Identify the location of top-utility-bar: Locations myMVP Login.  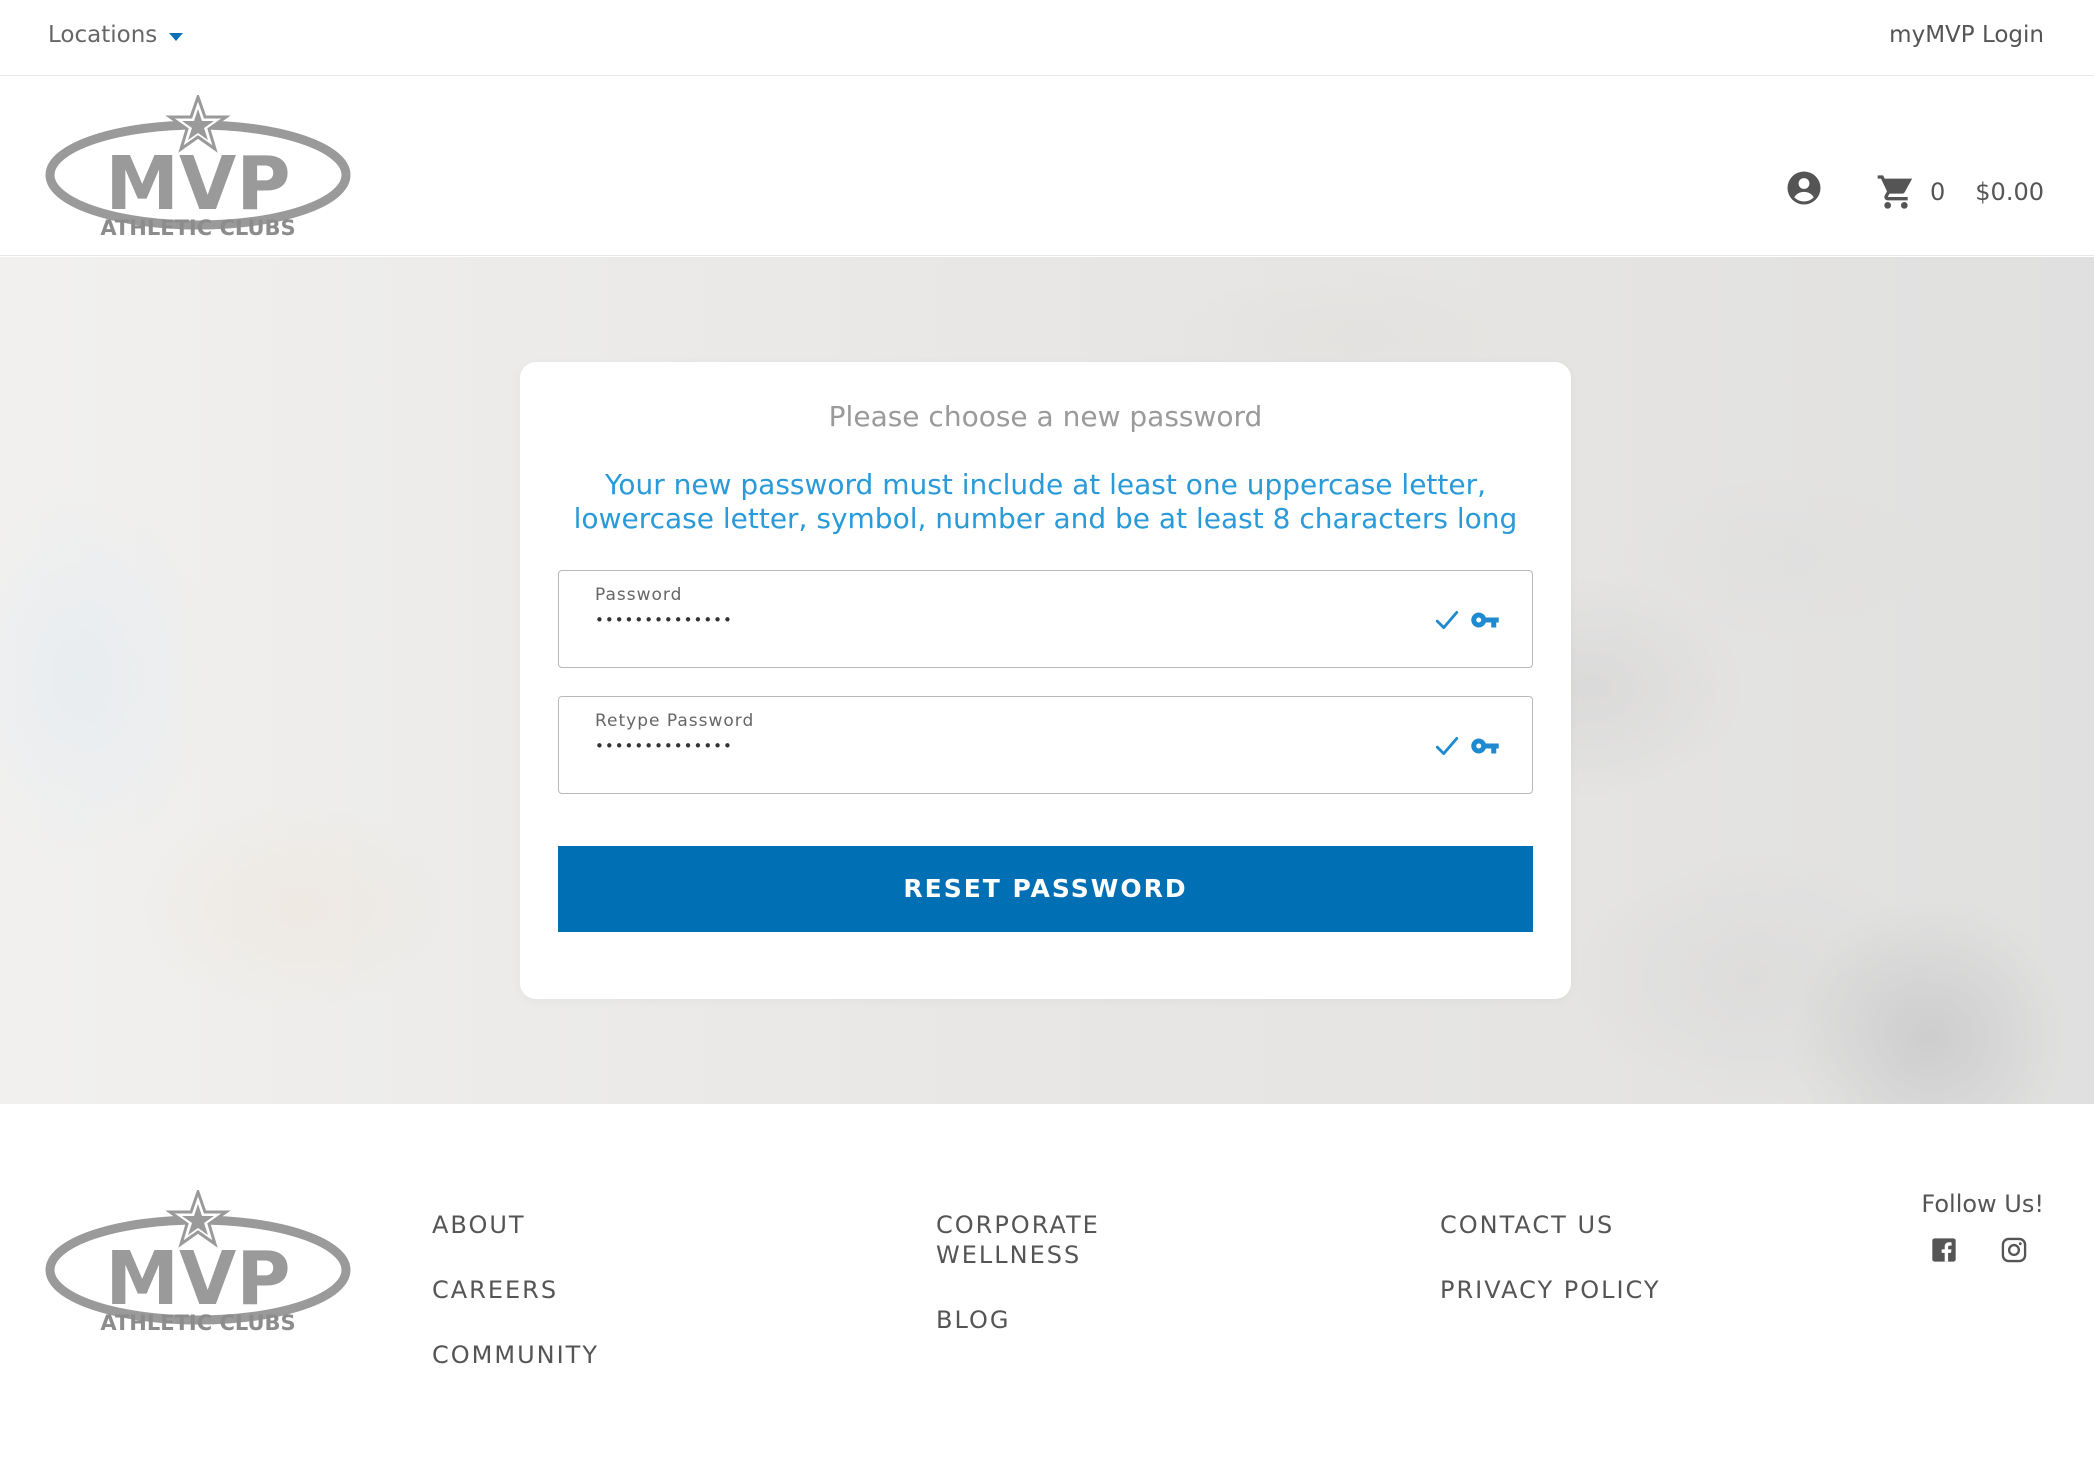
(1047, 38).